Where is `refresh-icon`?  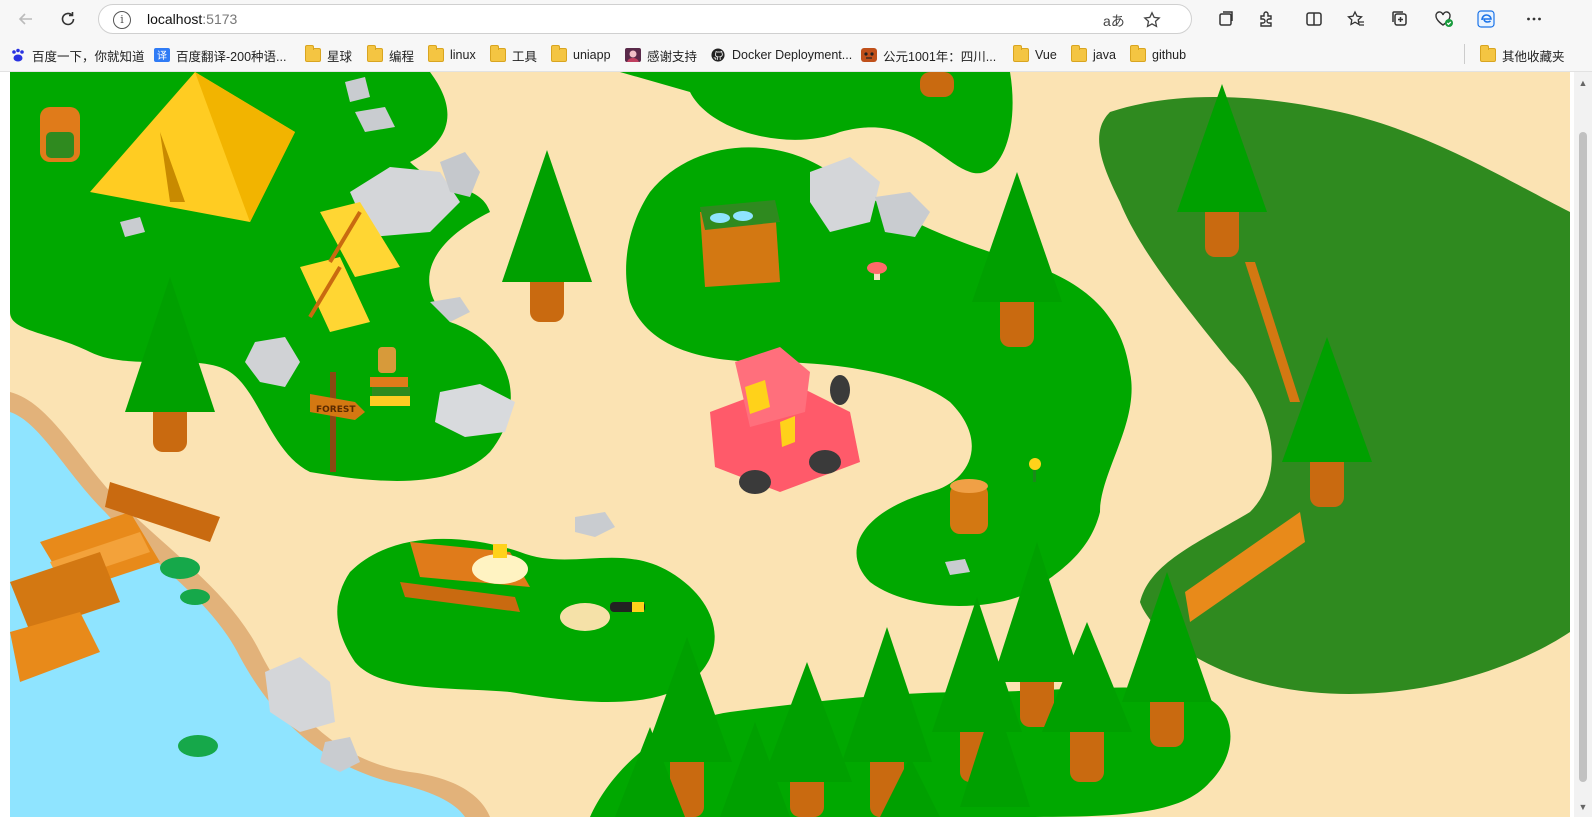 refresh-icon is located at coordinates (68, 19).